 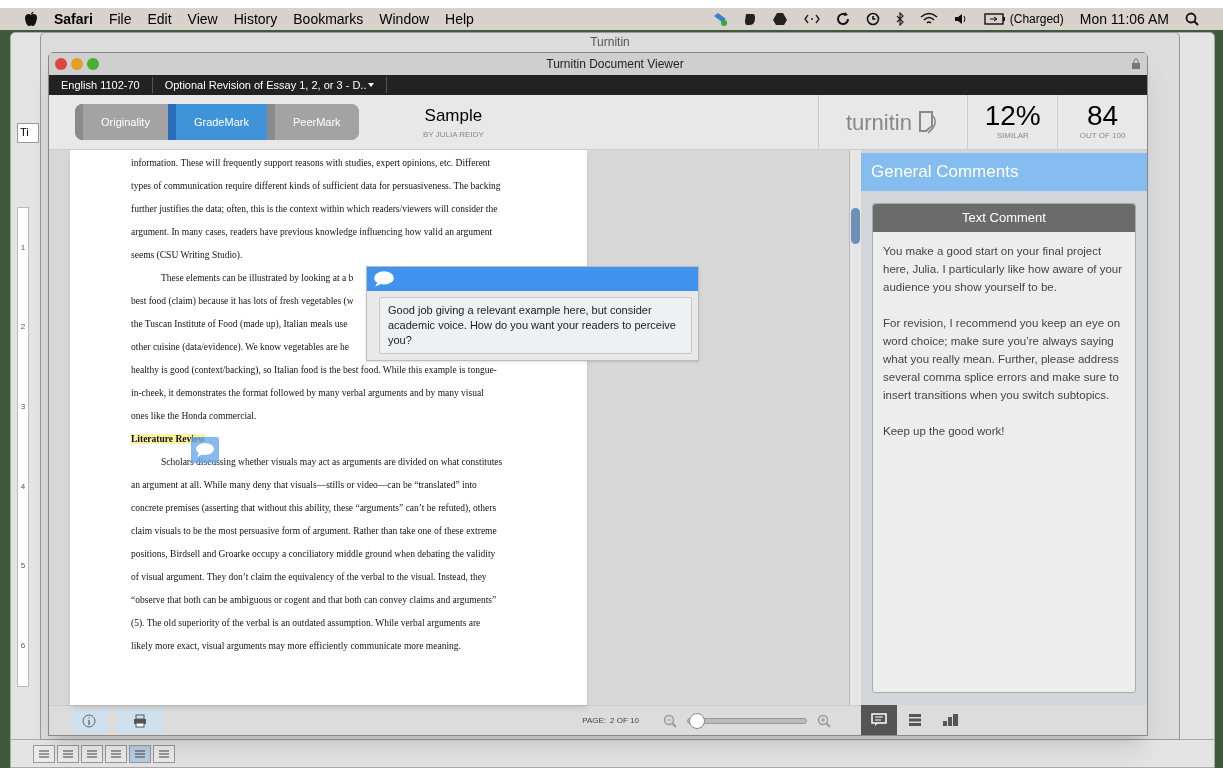 I want to click on ruler-number: 2, so click(x=23, y=327).